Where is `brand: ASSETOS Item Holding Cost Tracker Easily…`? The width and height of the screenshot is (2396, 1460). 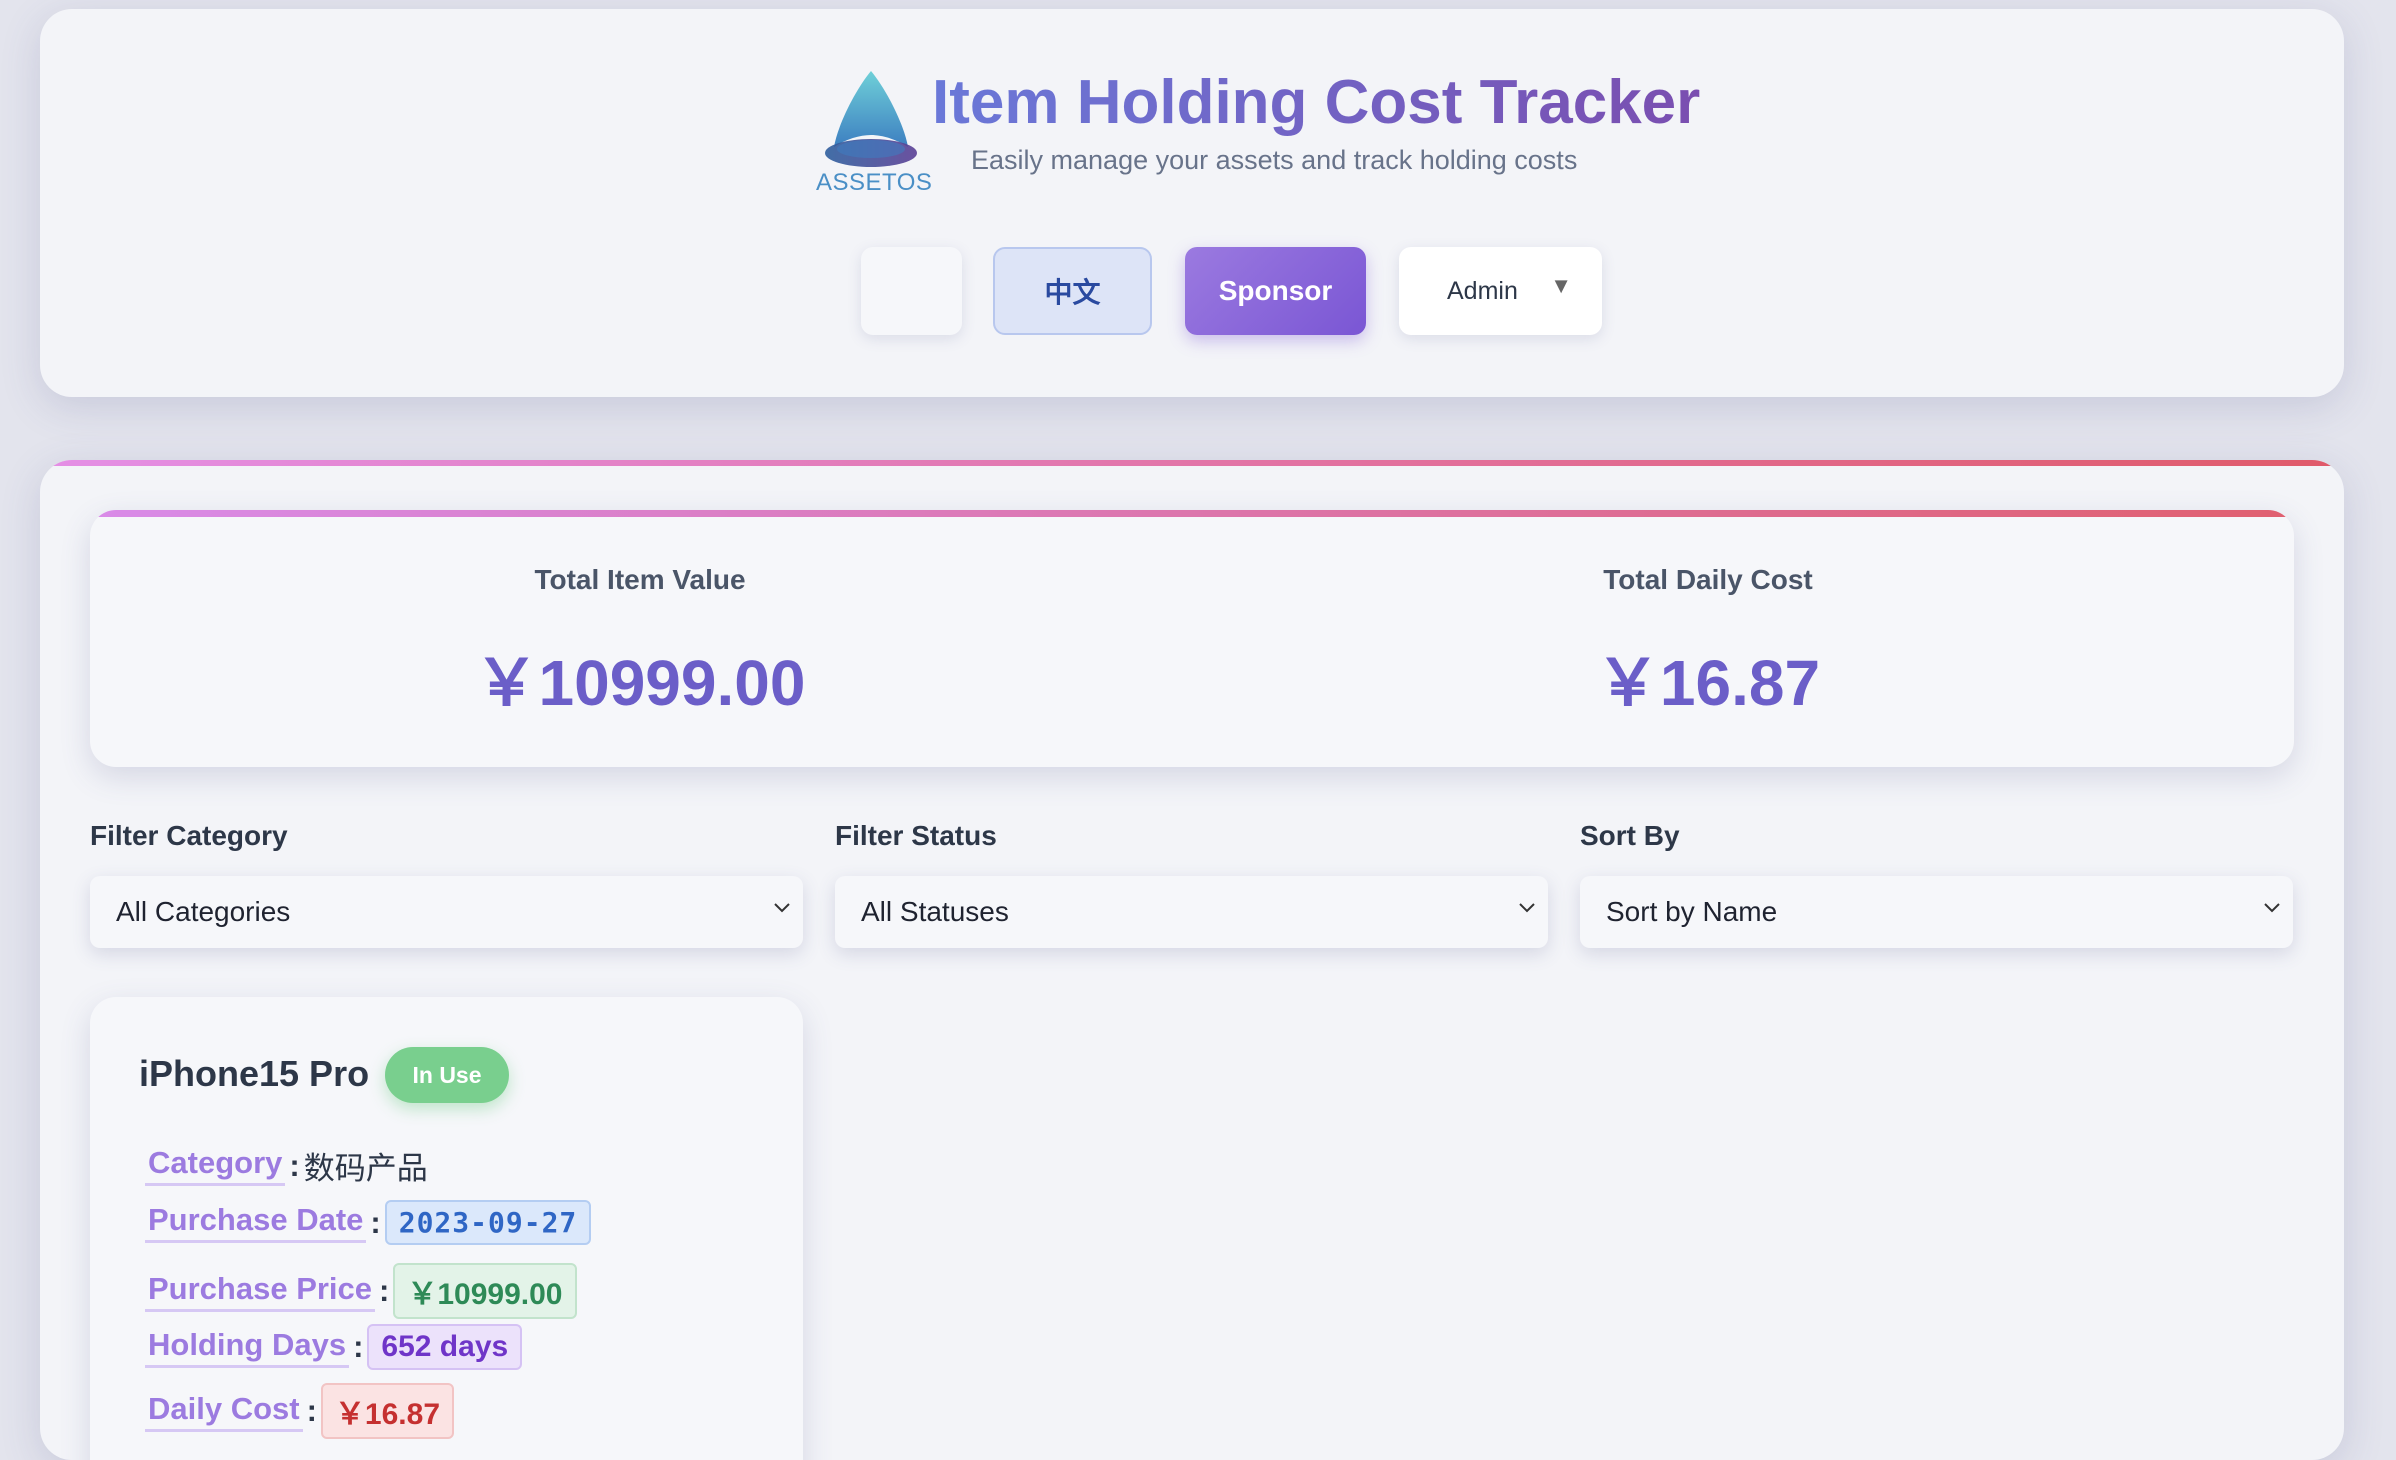
brand: ASSETOS Item Holding Cost Tracker Easily… is located at coordinates (1266, 131).